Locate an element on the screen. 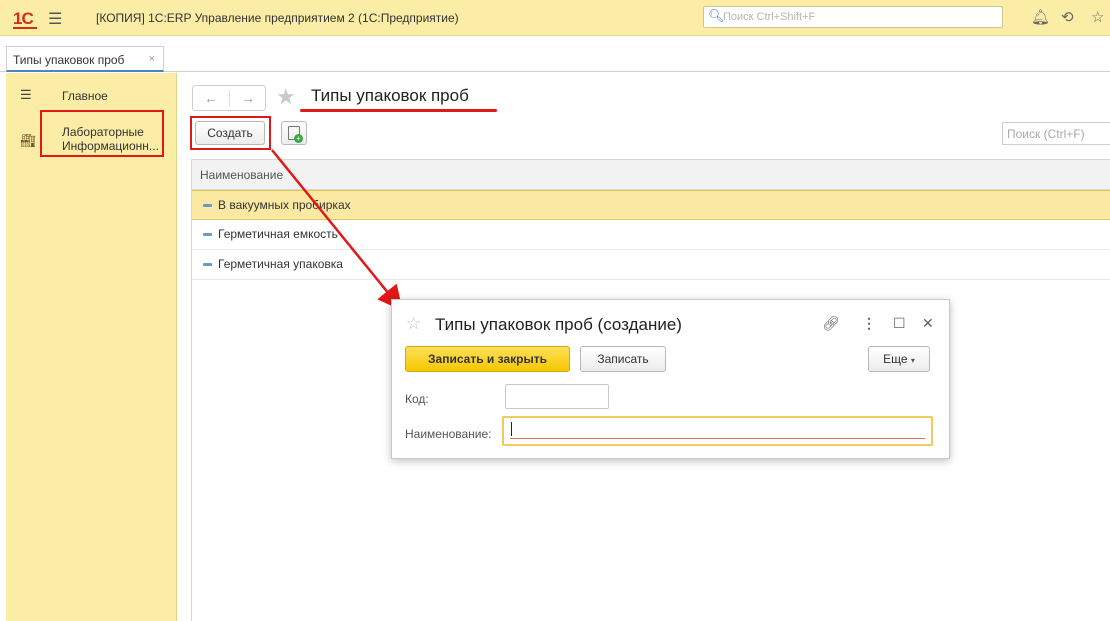  sidebar-item-main: ☰ Главное is located at coordinates (91, 97).